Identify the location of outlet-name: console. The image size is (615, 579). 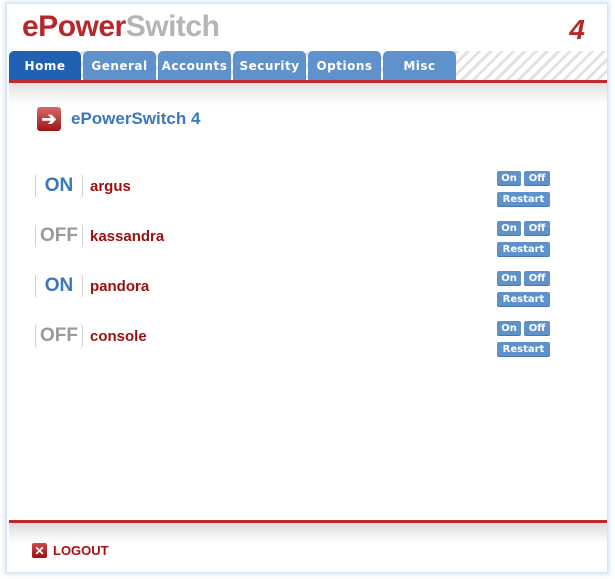
(118, 336).